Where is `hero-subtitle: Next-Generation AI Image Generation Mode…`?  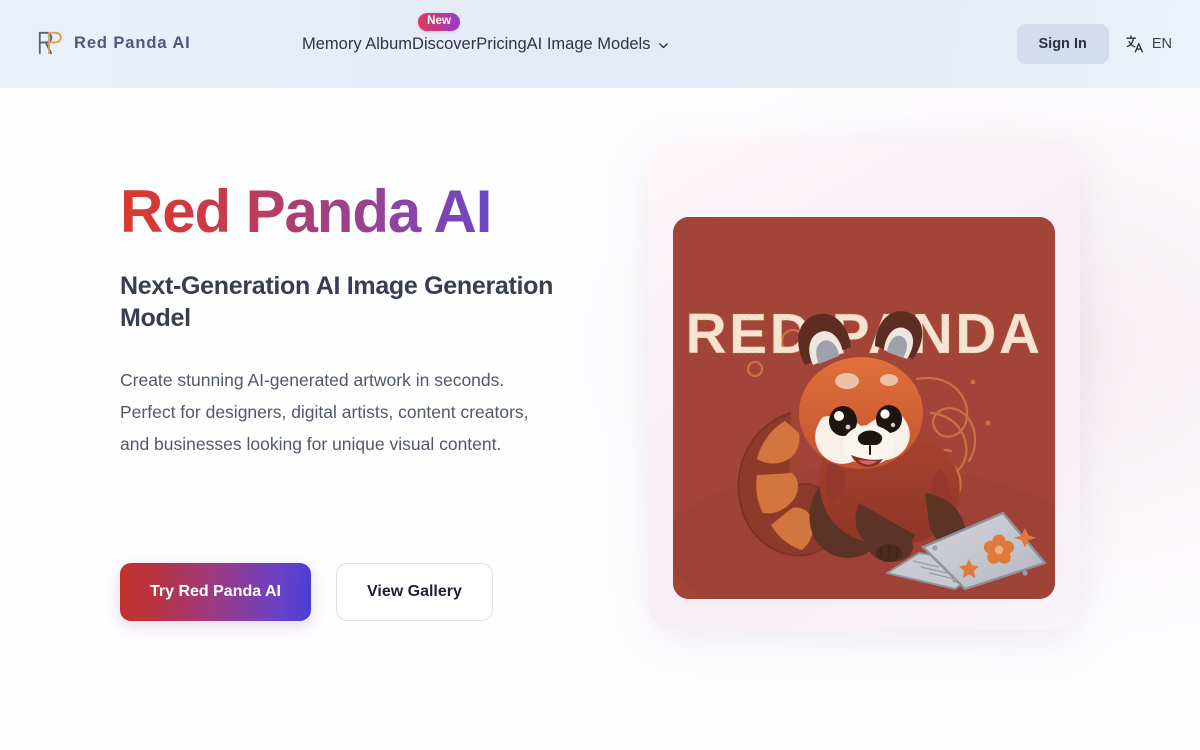 hero-subtitle: Next-Generation AI Image Generation Mode… is located at coordinates (337, 301).